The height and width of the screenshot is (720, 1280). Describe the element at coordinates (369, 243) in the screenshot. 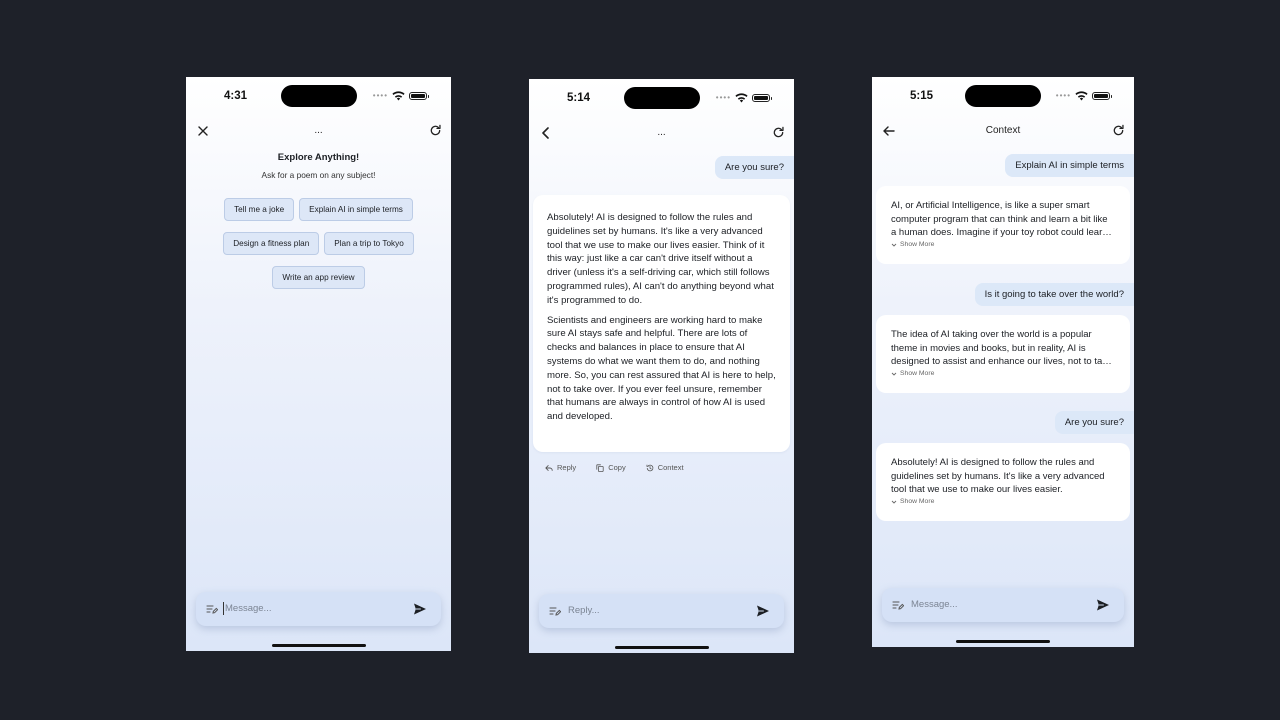

I see `suggestion-chip: Plan a trip to Tokyo` at that location.